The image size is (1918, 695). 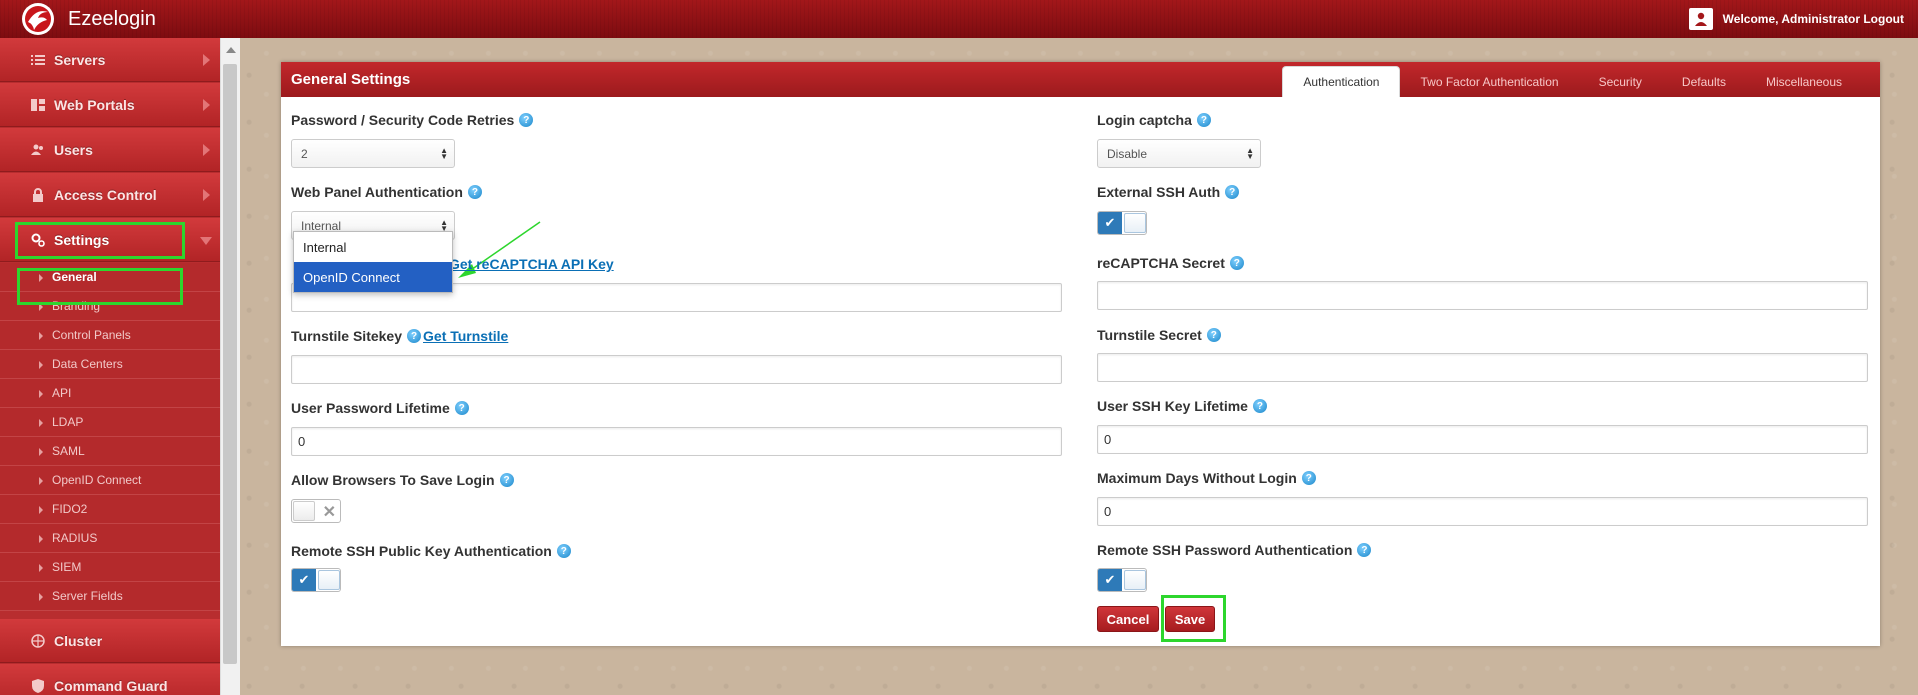 I want to click on recaptcha-secret-label: reCAPTCHA Secret?, so click(x=1170, y=263).